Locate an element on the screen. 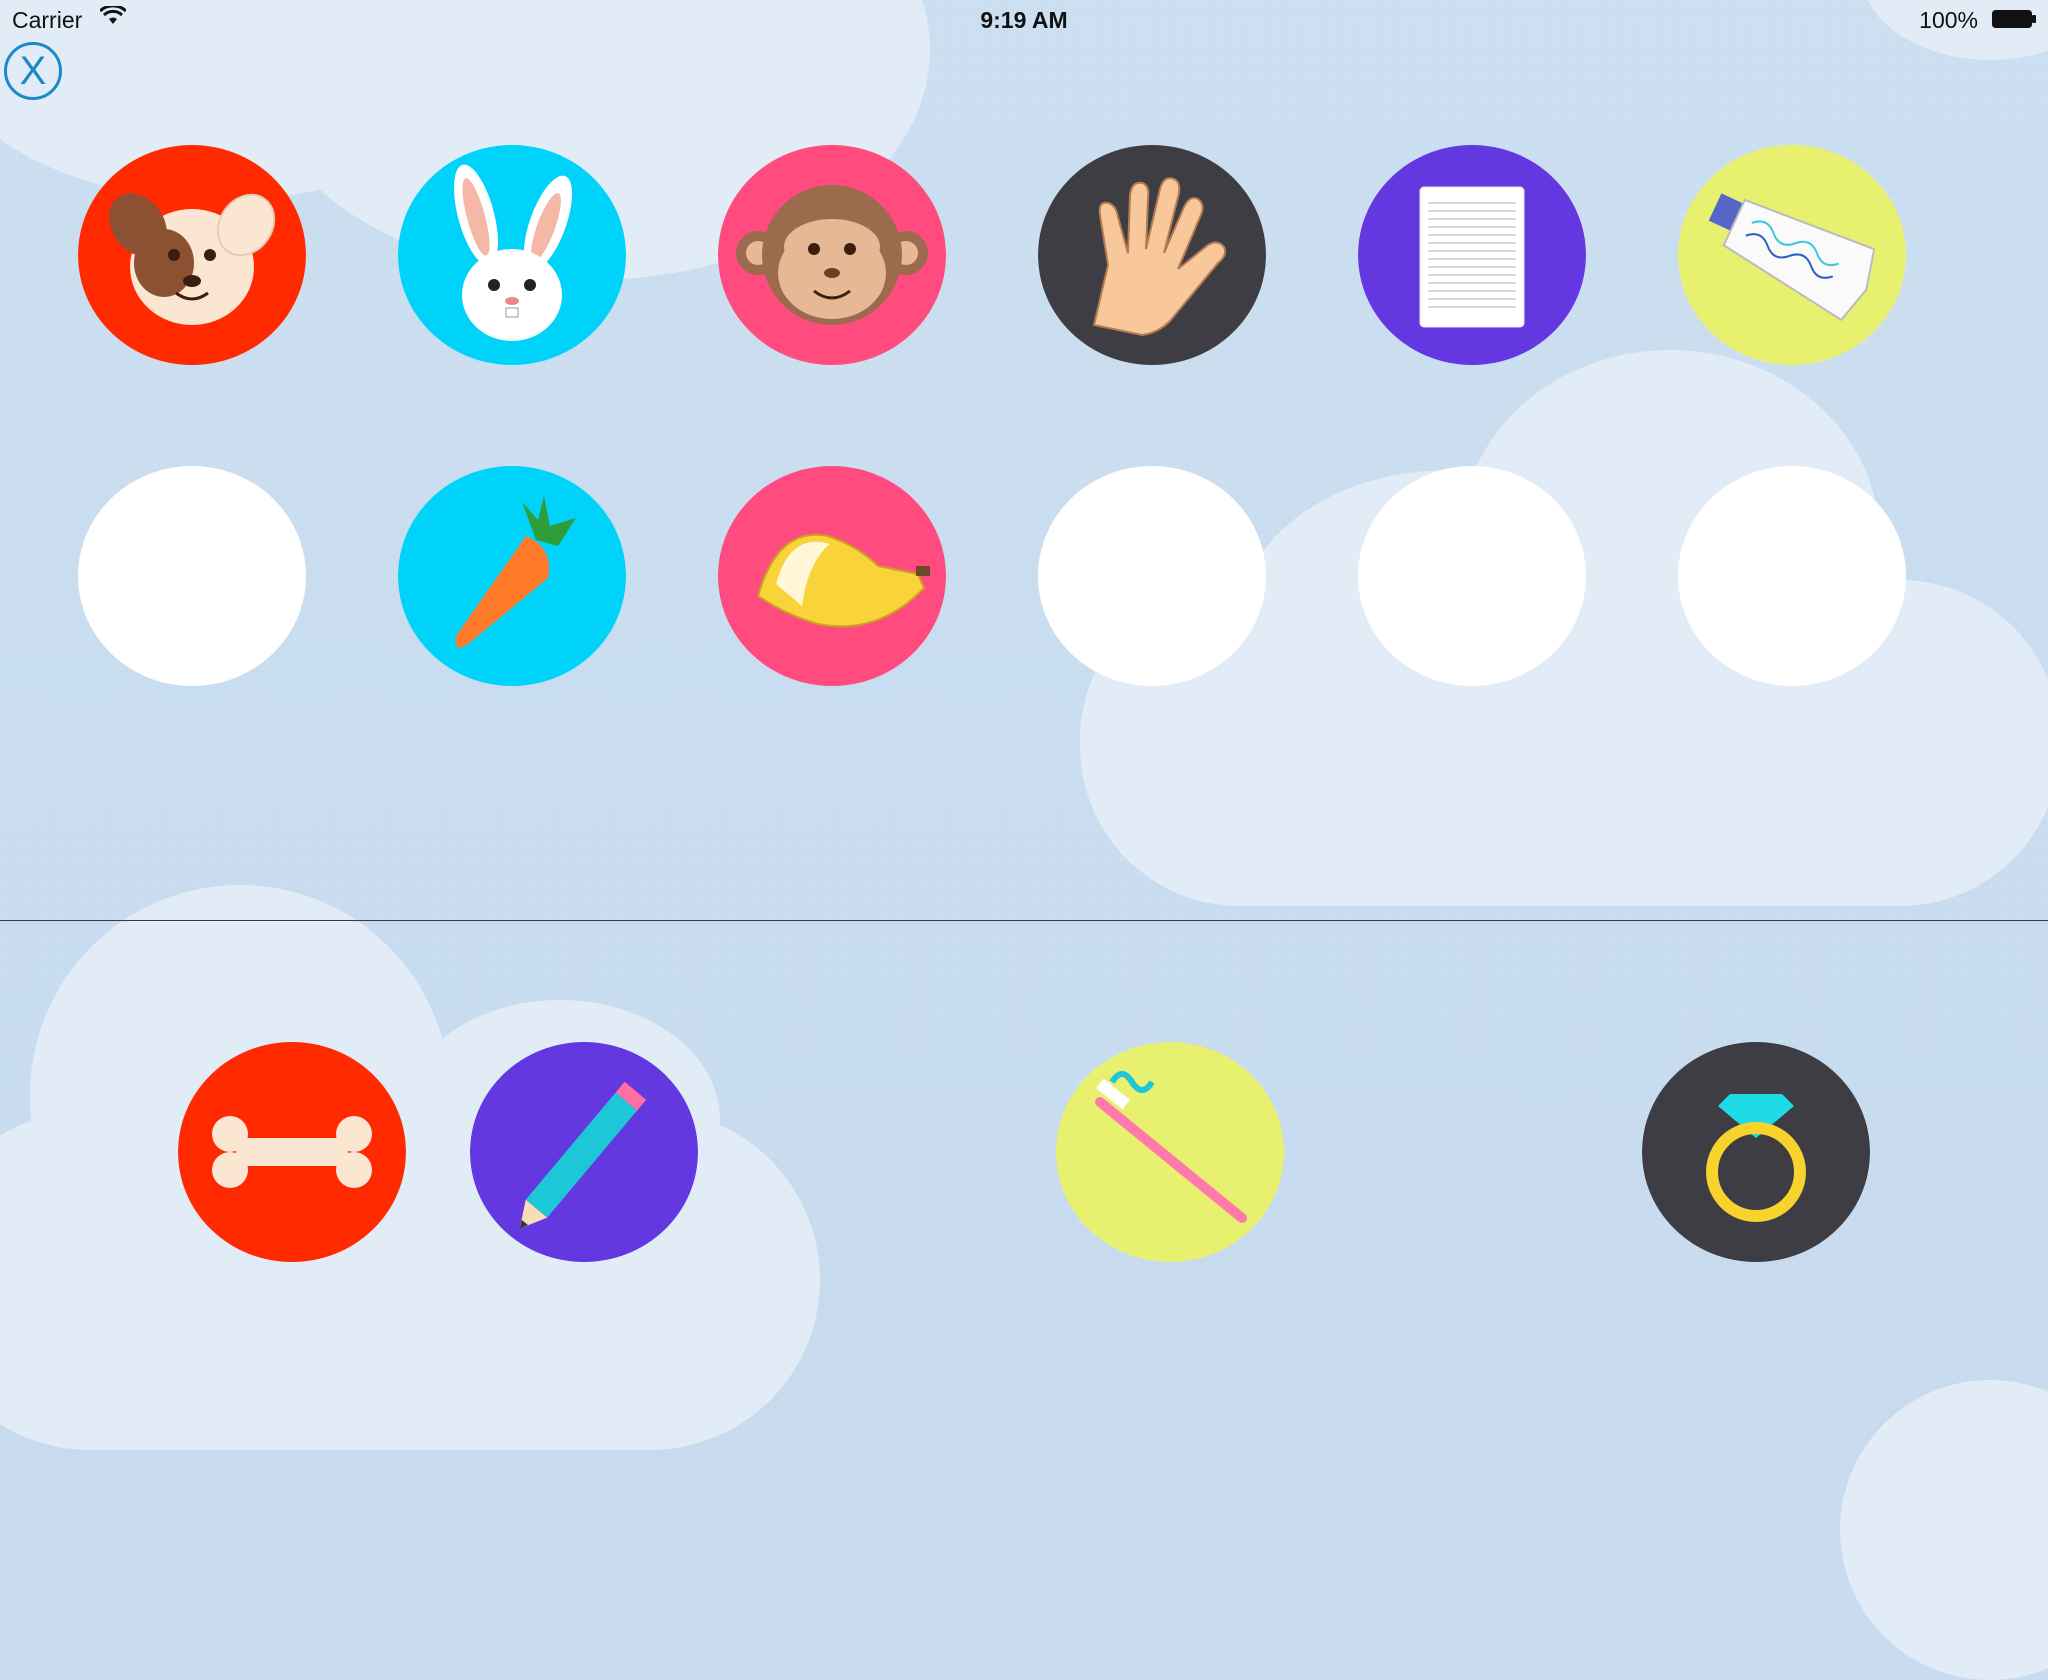 The image size is (2048, 1680). rabbit-icon is located at coordinates (512, 255).